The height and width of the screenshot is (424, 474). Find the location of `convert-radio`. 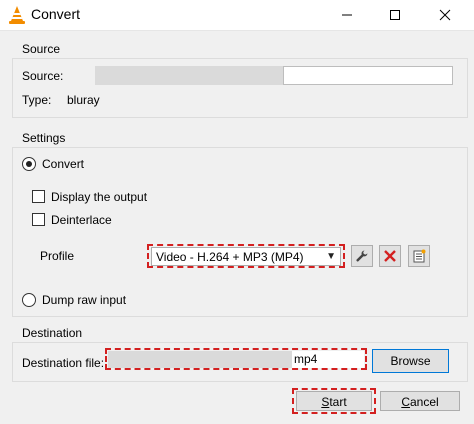

convert-radio is located at coordinates (29, 164).